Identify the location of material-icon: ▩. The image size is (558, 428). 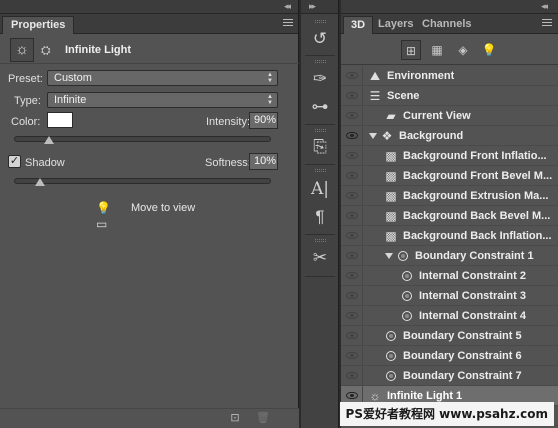
(391, 216).